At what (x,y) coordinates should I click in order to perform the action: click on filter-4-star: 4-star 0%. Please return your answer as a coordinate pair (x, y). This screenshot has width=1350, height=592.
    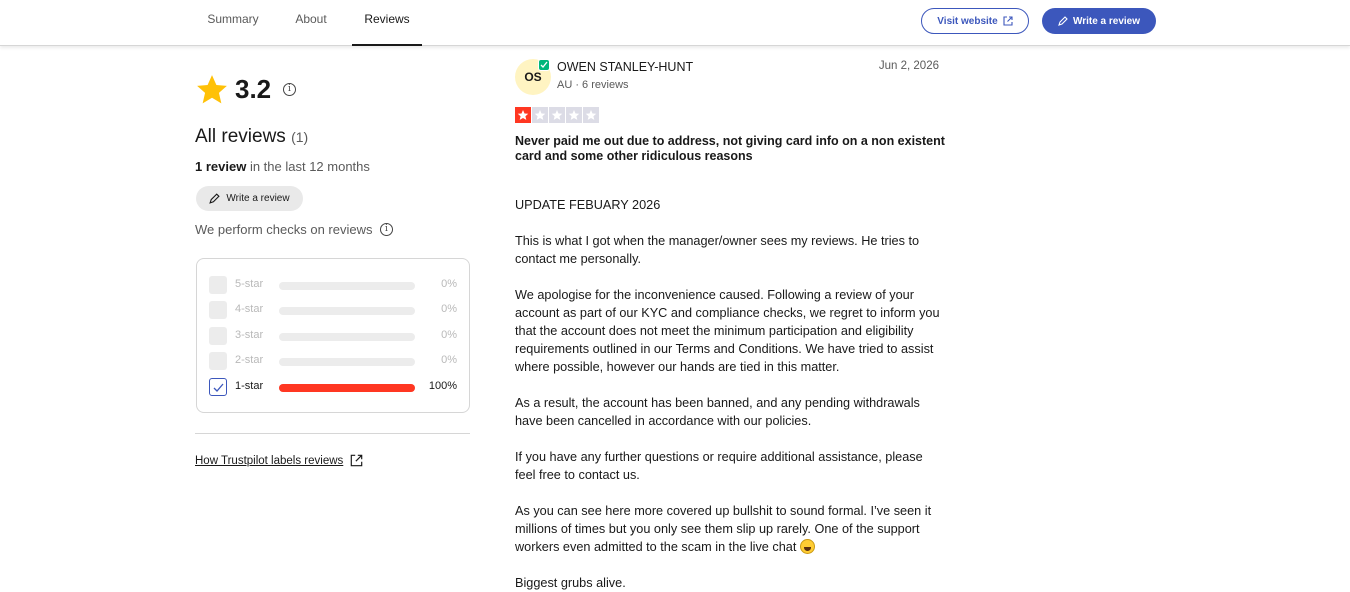
    Looking at the image, I should click on (334, 310).